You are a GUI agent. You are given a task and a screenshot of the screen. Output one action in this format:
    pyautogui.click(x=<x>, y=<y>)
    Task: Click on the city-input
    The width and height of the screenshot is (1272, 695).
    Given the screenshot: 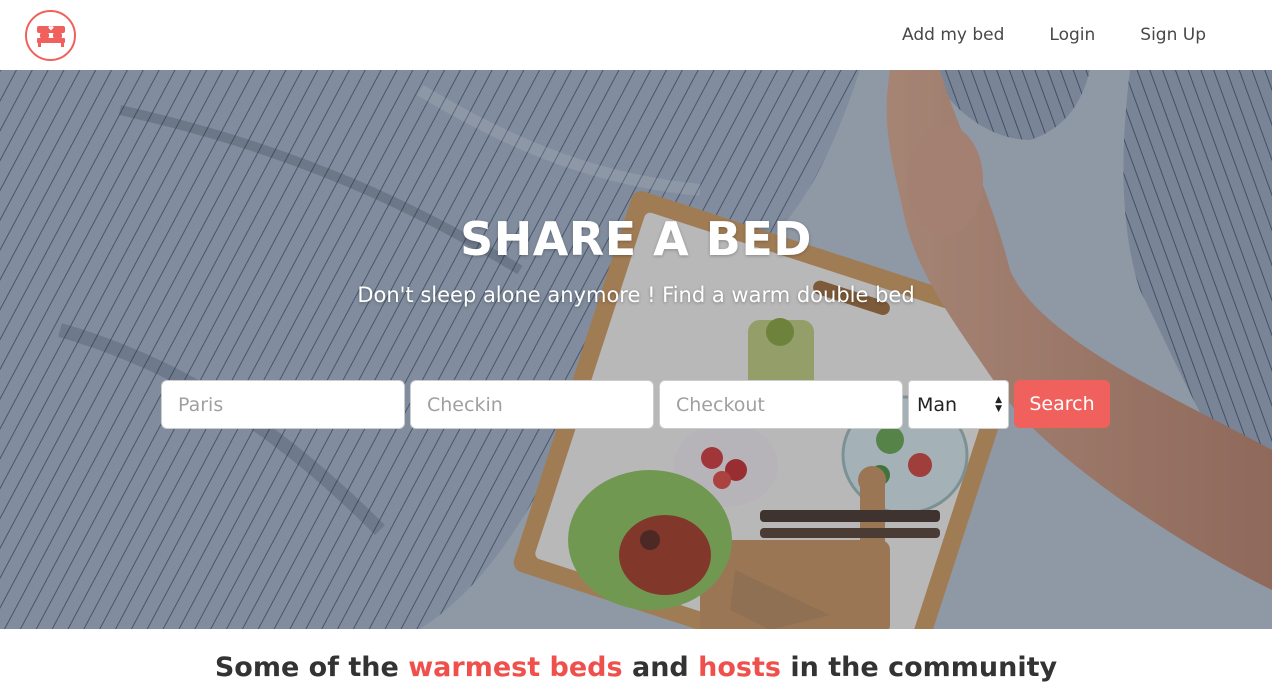 What is the action you would take?
    pyautogui.click(x=283, y=404)
    